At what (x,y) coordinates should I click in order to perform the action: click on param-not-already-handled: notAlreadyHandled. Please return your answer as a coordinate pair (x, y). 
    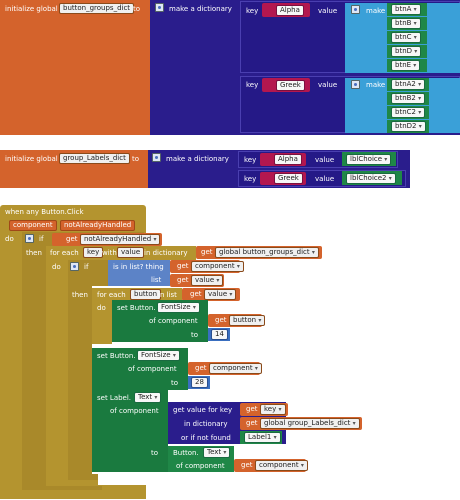
    Looking at the image, I should click on (98, 225).